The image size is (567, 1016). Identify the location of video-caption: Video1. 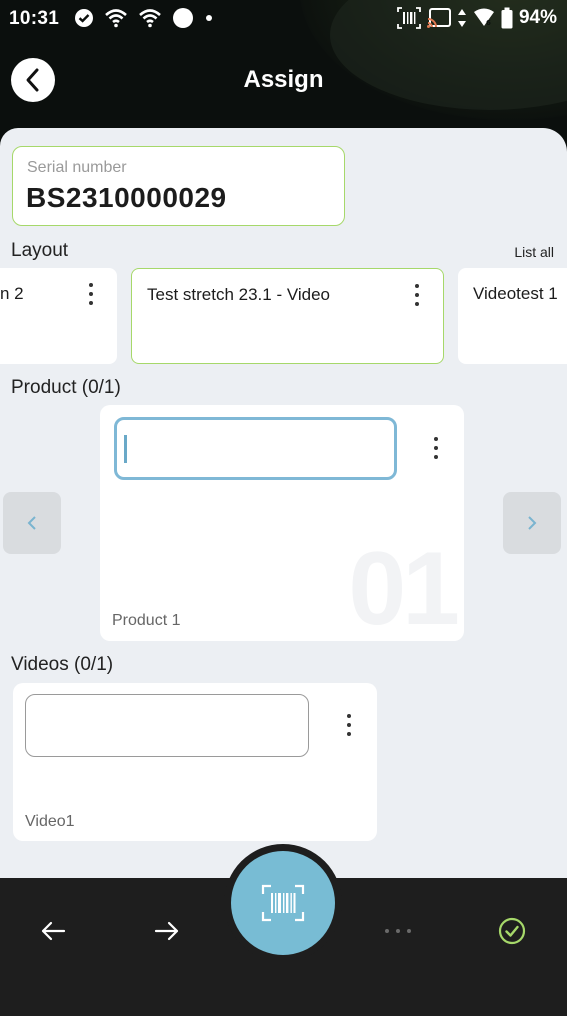
(50, 821).